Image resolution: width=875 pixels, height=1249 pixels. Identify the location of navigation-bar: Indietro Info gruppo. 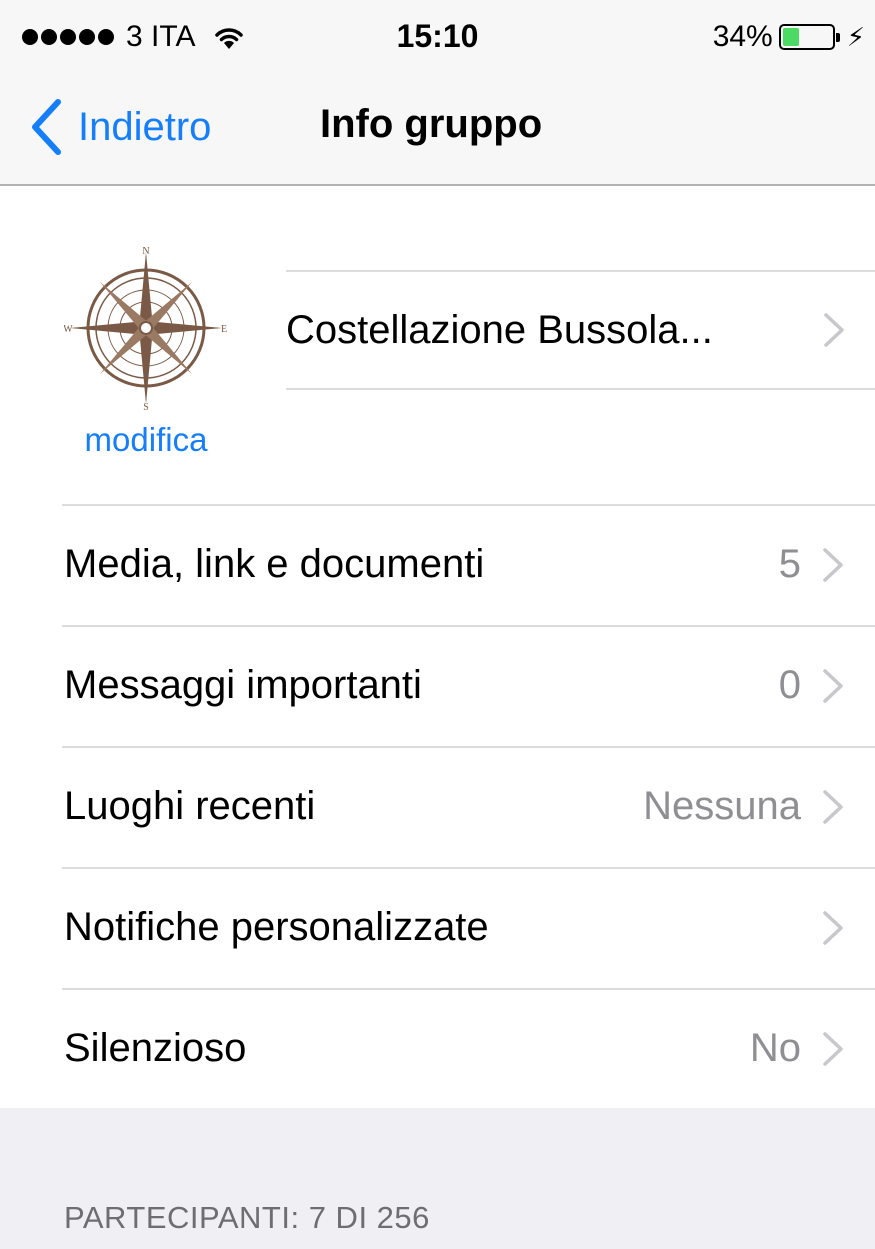
(437, 133).